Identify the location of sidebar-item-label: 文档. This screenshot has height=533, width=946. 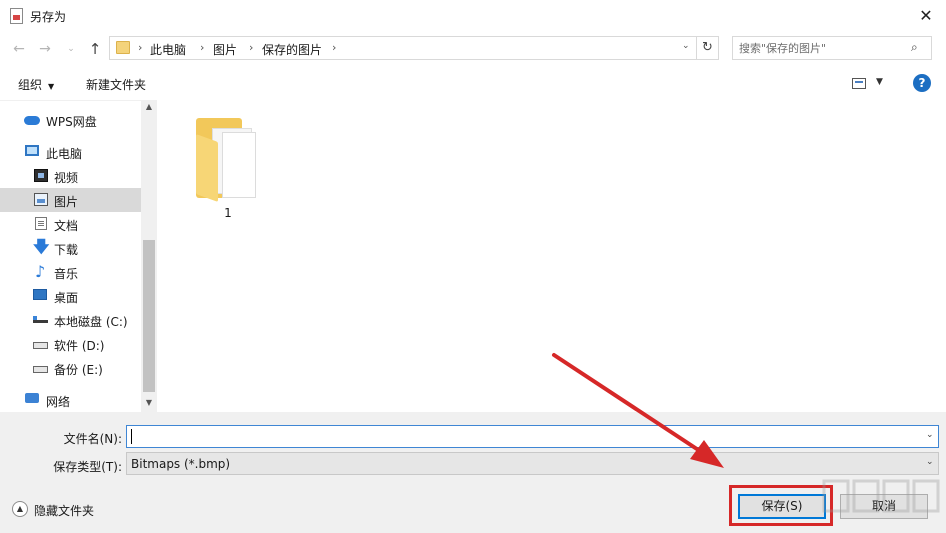
(66, 226).